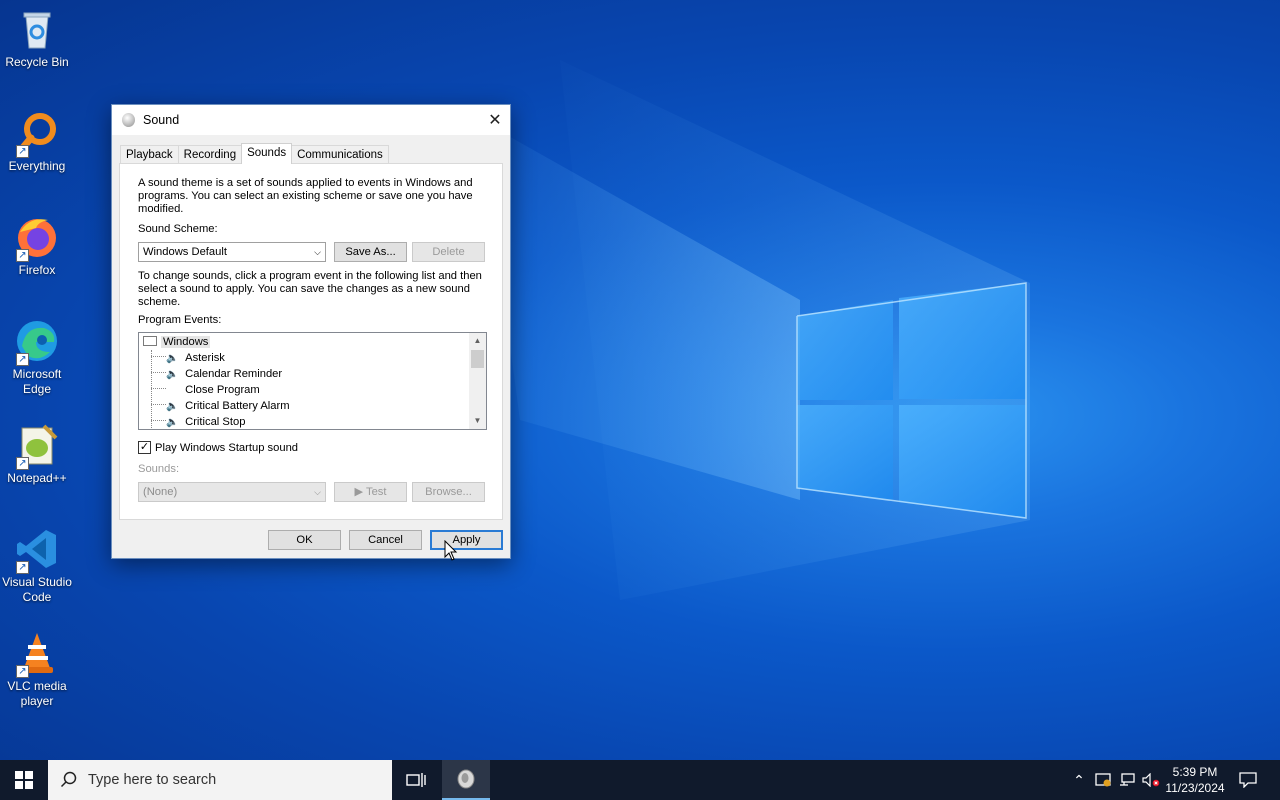 Image resolution: width=1280 pixels, height=800 pixels. Describe the element at coordinates (451, 550) in the screenshot. I see `mouse-cursor-icon` at that location.